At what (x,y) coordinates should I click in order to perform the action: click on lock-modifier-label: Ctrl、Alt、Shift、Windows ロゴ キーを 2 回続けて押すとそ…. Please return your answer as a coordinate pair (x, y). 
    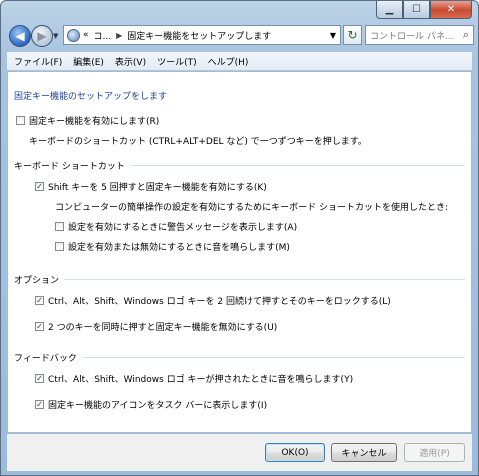
    Looking at the image, I should click on (219, 300).